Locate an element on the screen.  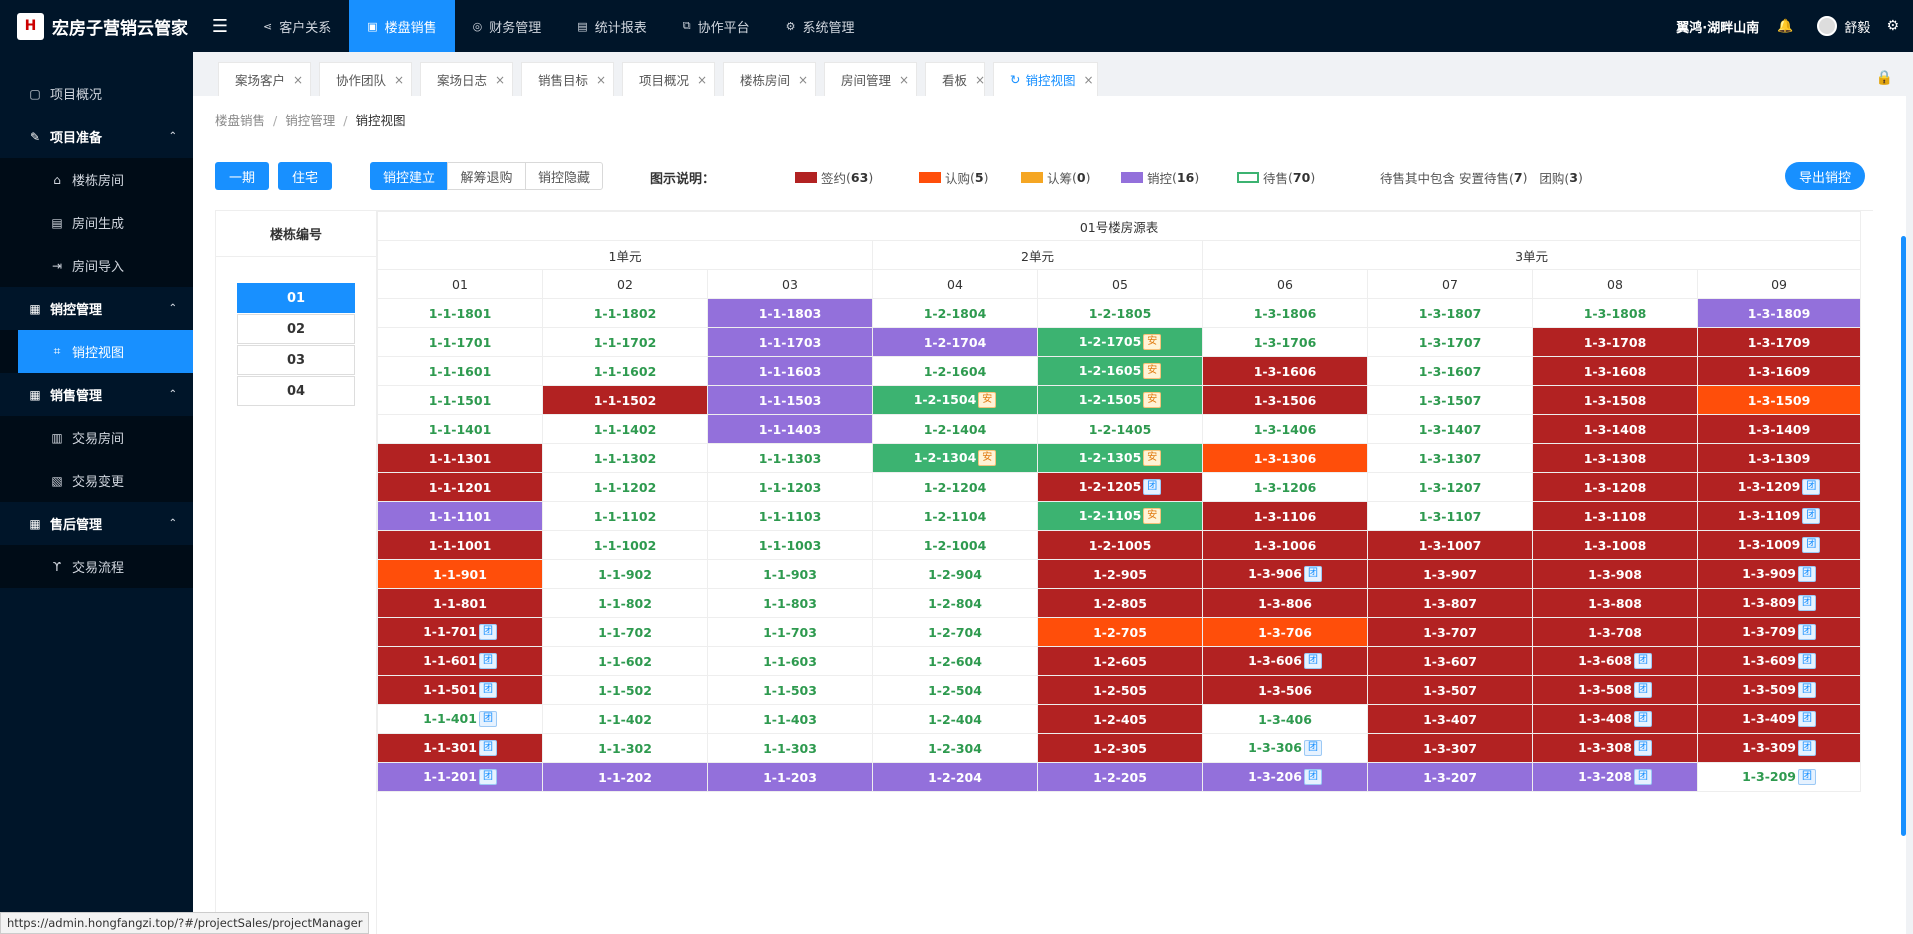
seg-refund: 解筹退购 is located at coordinates (486, 176).